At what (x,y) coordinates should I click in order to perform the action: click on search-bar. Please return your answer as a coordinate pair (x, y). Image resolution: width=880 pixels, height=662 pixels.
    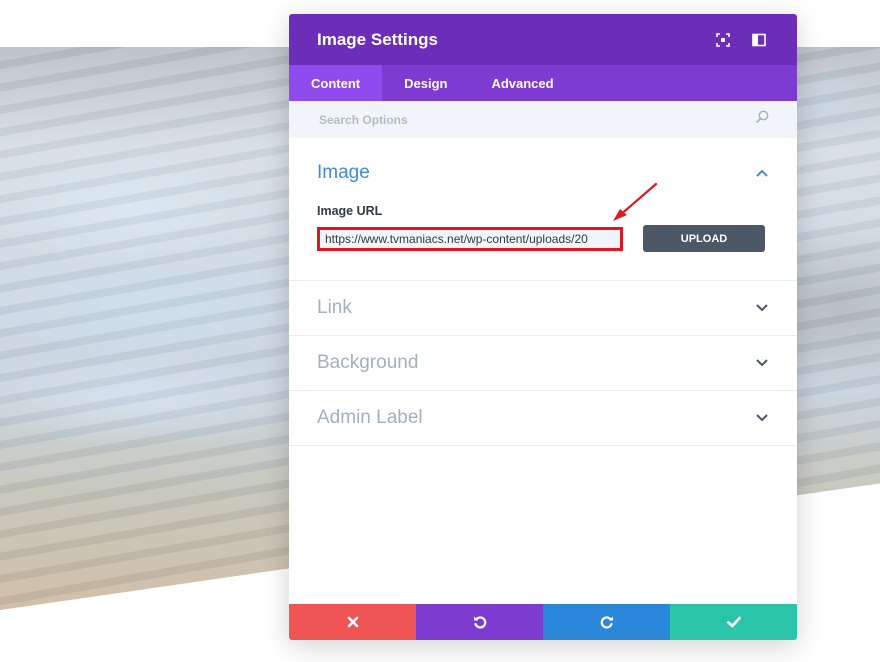
    Looking at the image, I should click on (543, 119).